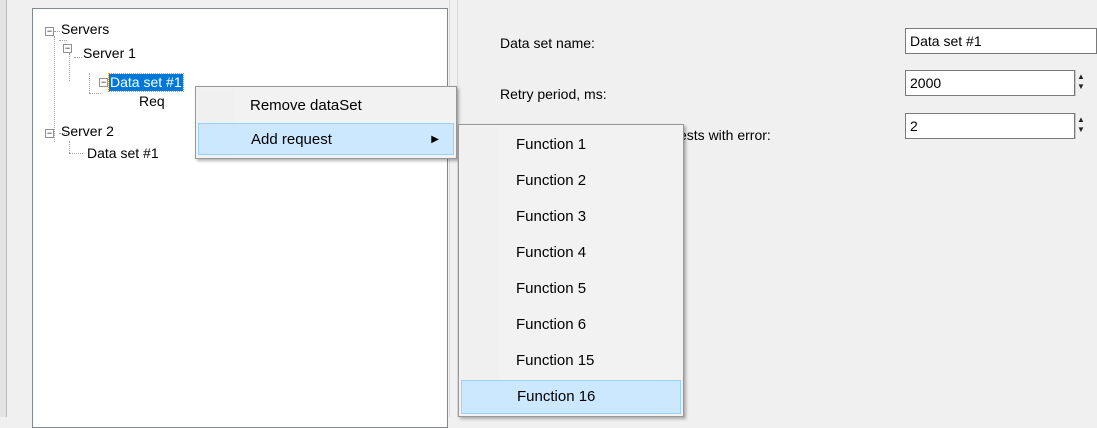 The image size is (1097, 428). I want to click on menu-item-function-2: Function 2, so click(571, 181).